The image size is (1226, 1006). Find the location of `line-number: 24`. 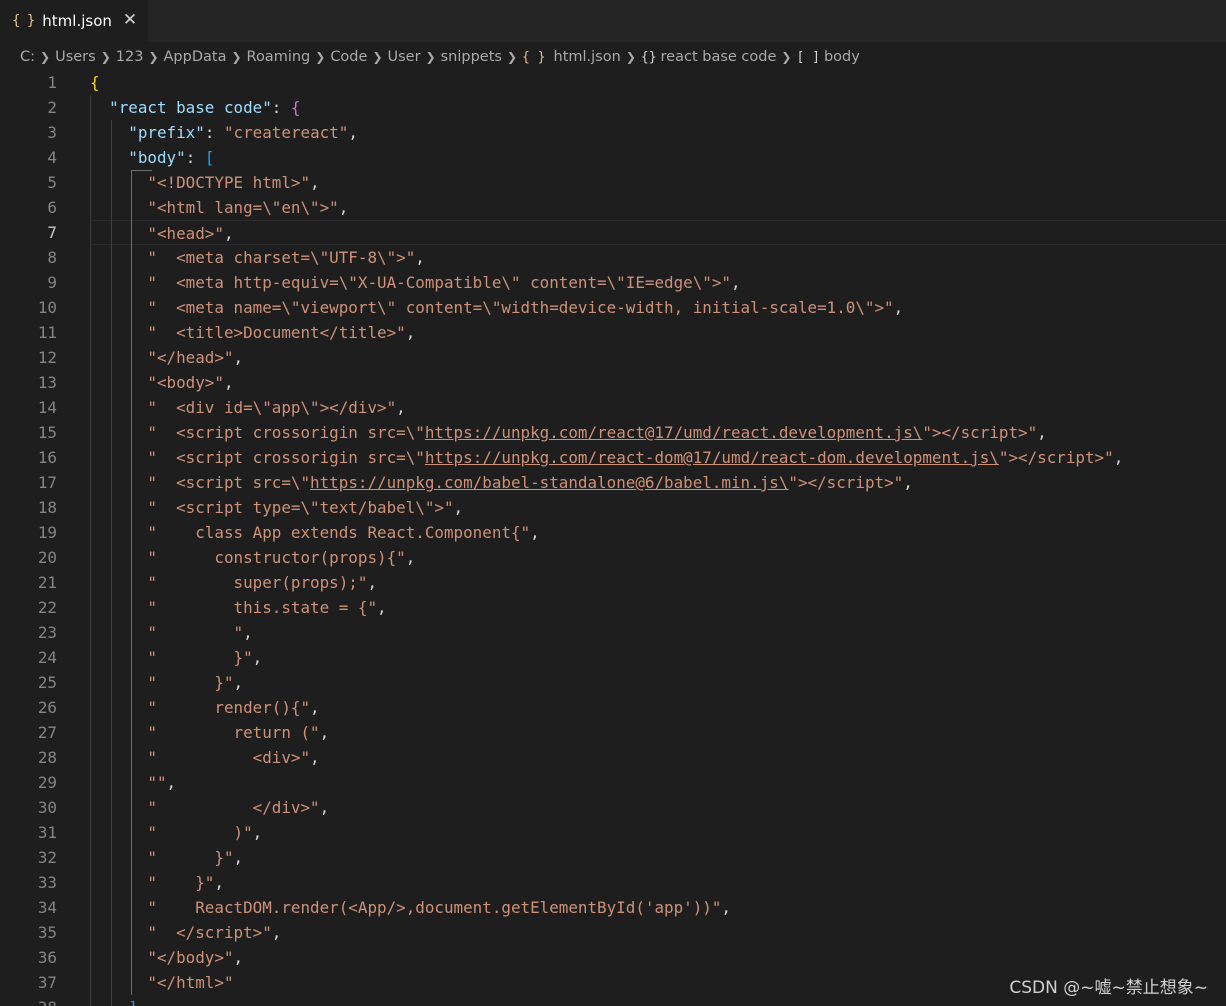

line-number: 24 is located at coordinates (47, 657).